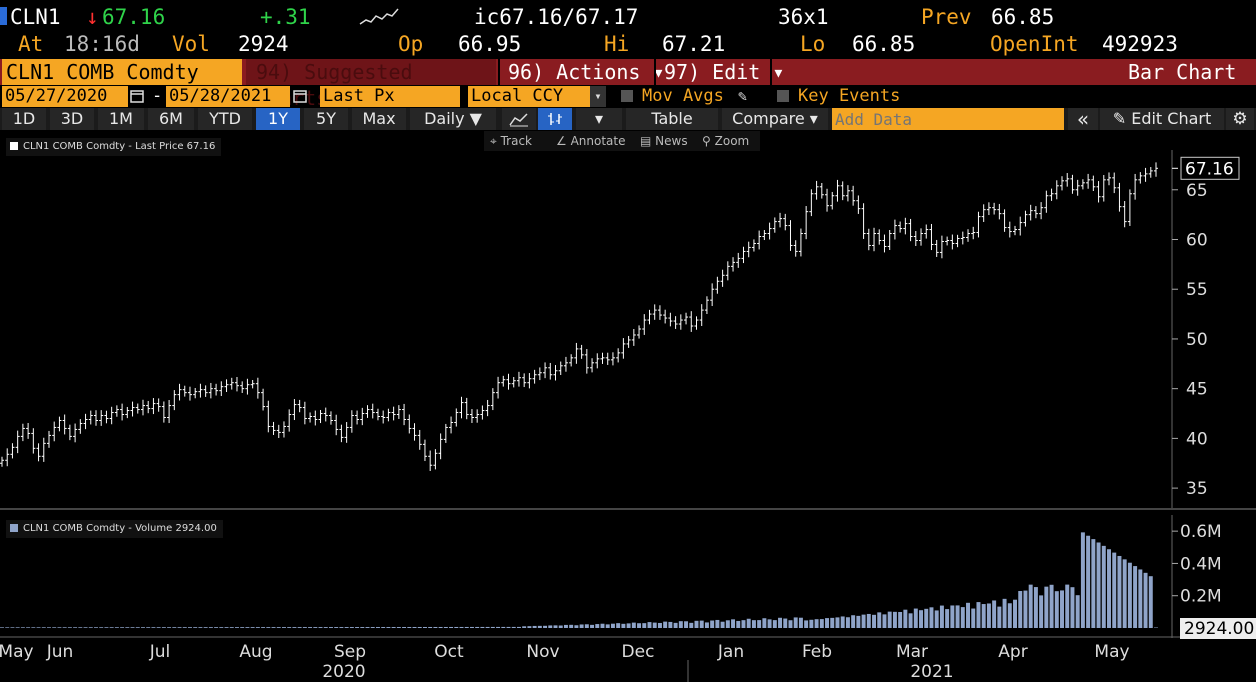 The image size is (1256, 682). Describe the element at coordinates (171, 119) in the screenshot. I see `period-6m-button: 6M` at that location.